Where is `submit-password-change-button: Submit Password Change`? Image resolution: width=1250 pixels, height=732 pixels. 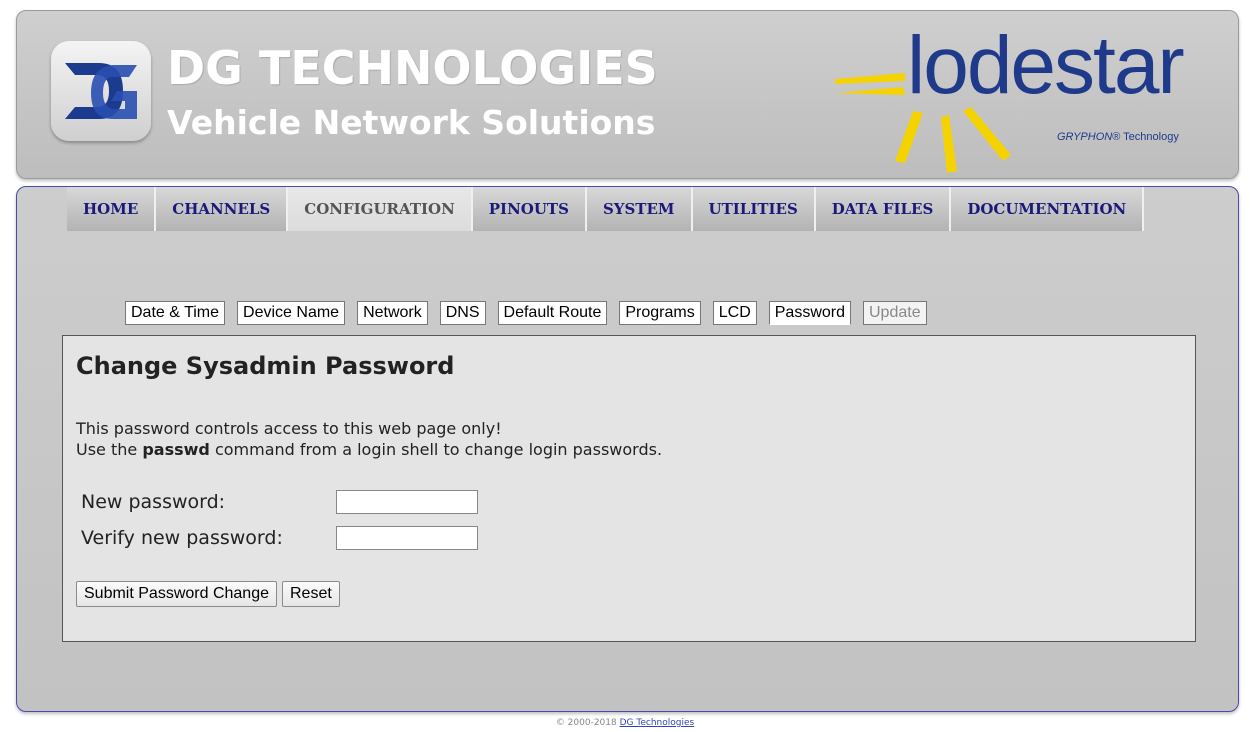 submit-password-change-button: Submit Password Change is located at coordinates (176, 594).